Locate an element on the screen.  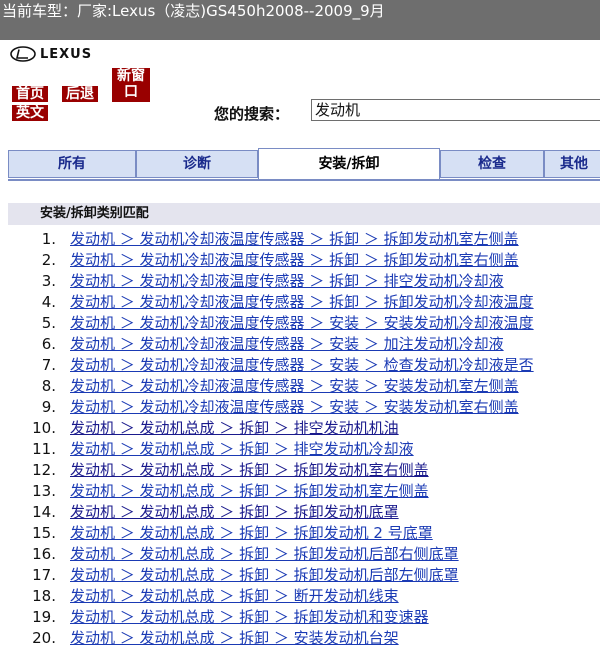
tab-diagnosis: 诊断 is located at coordinates (197, 164).